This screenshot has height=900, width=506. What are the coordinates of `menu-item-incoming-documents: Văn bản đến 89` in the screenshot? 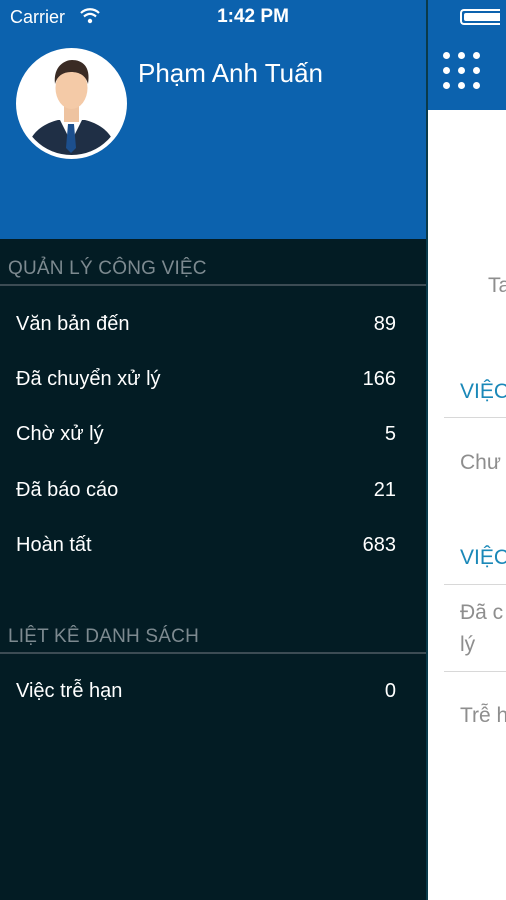 It's located at (213, 326).